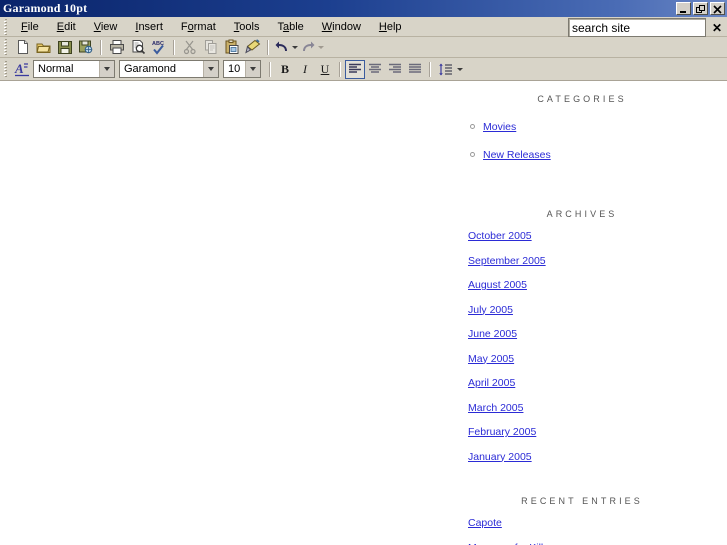  Describe the element at coordinates (683, 8) in the screenshot. I see `minimize-button` at that location.